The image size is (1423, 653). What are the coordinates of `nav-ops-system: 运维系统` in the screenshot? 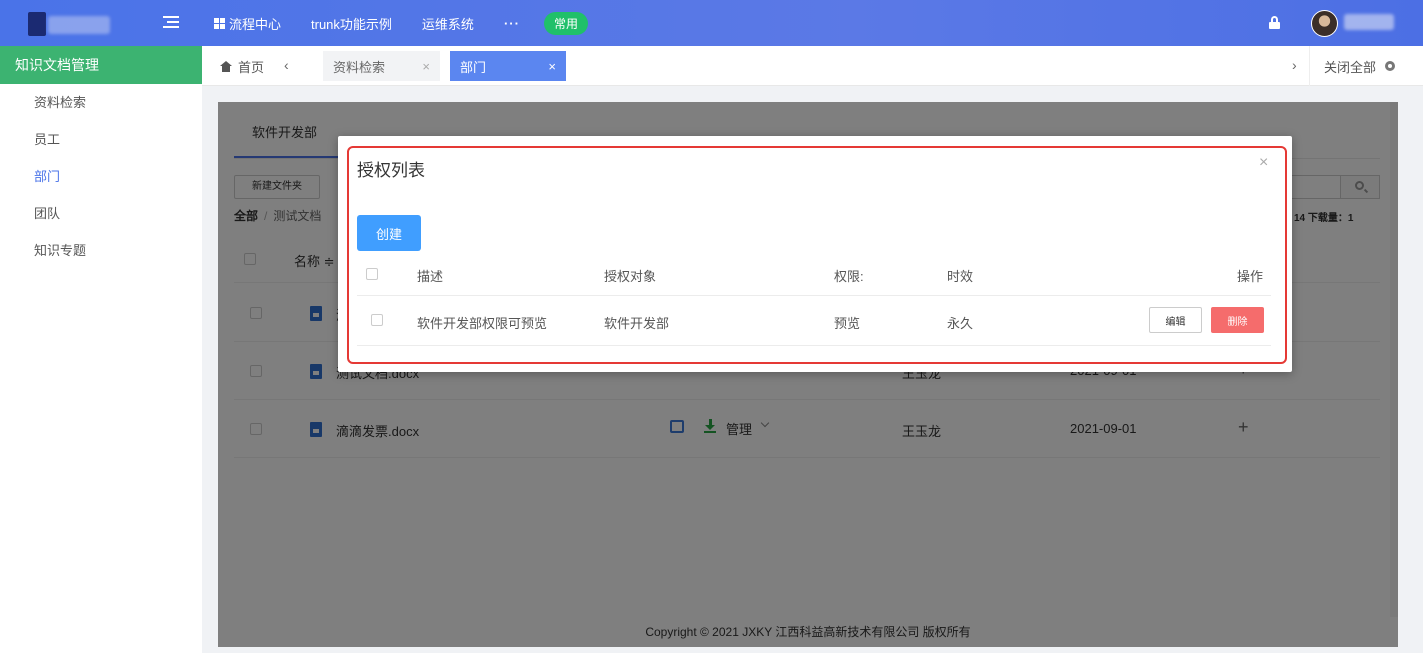 It's located at (448, 23).